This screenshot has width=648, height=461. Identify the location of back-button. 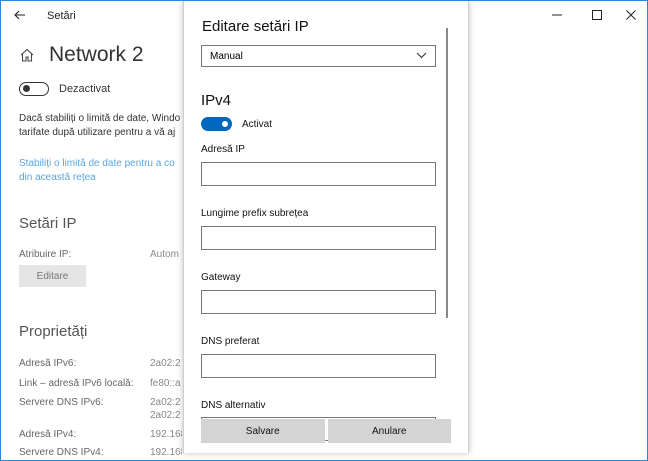
(20, 15).